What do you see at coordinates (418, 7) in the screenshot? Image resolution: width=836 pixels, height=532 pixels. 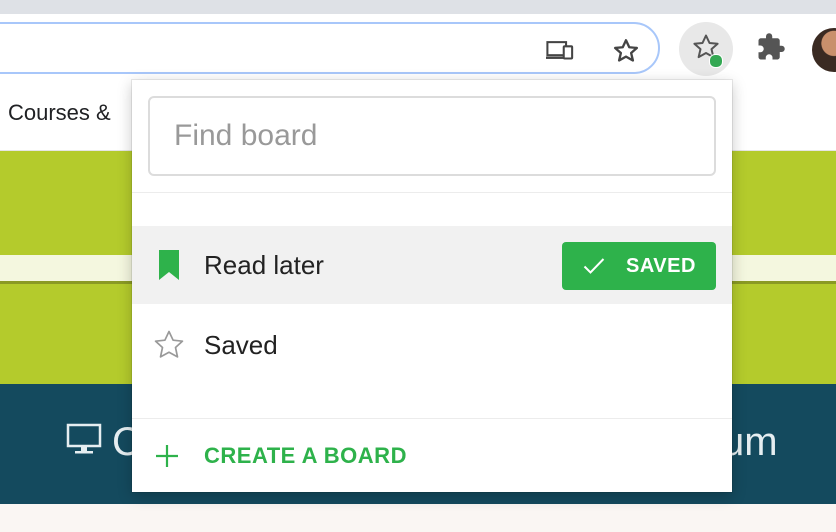 I see `tab-strip` at bounding box center [418, 7].